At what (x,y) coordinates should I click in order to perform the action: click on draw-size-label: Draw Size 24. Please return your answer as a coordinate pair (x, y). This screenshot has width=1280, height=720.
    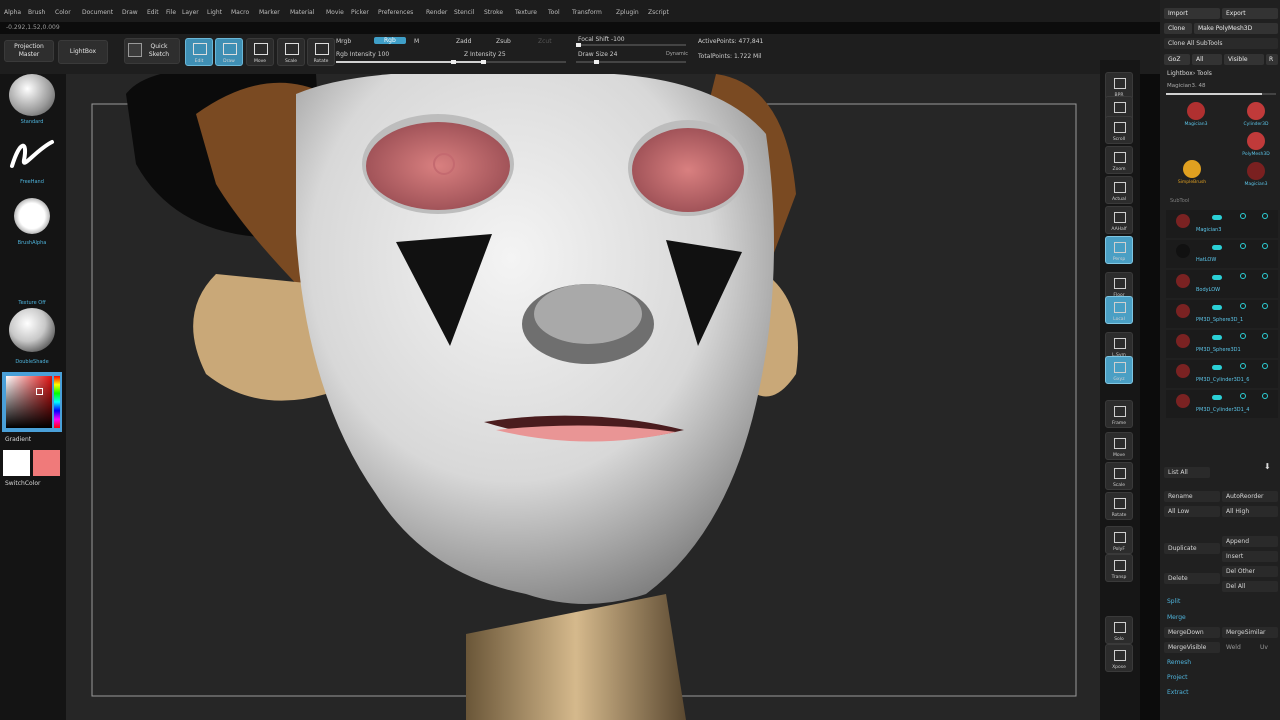
    Looking at the image, I should click on (597, 54).